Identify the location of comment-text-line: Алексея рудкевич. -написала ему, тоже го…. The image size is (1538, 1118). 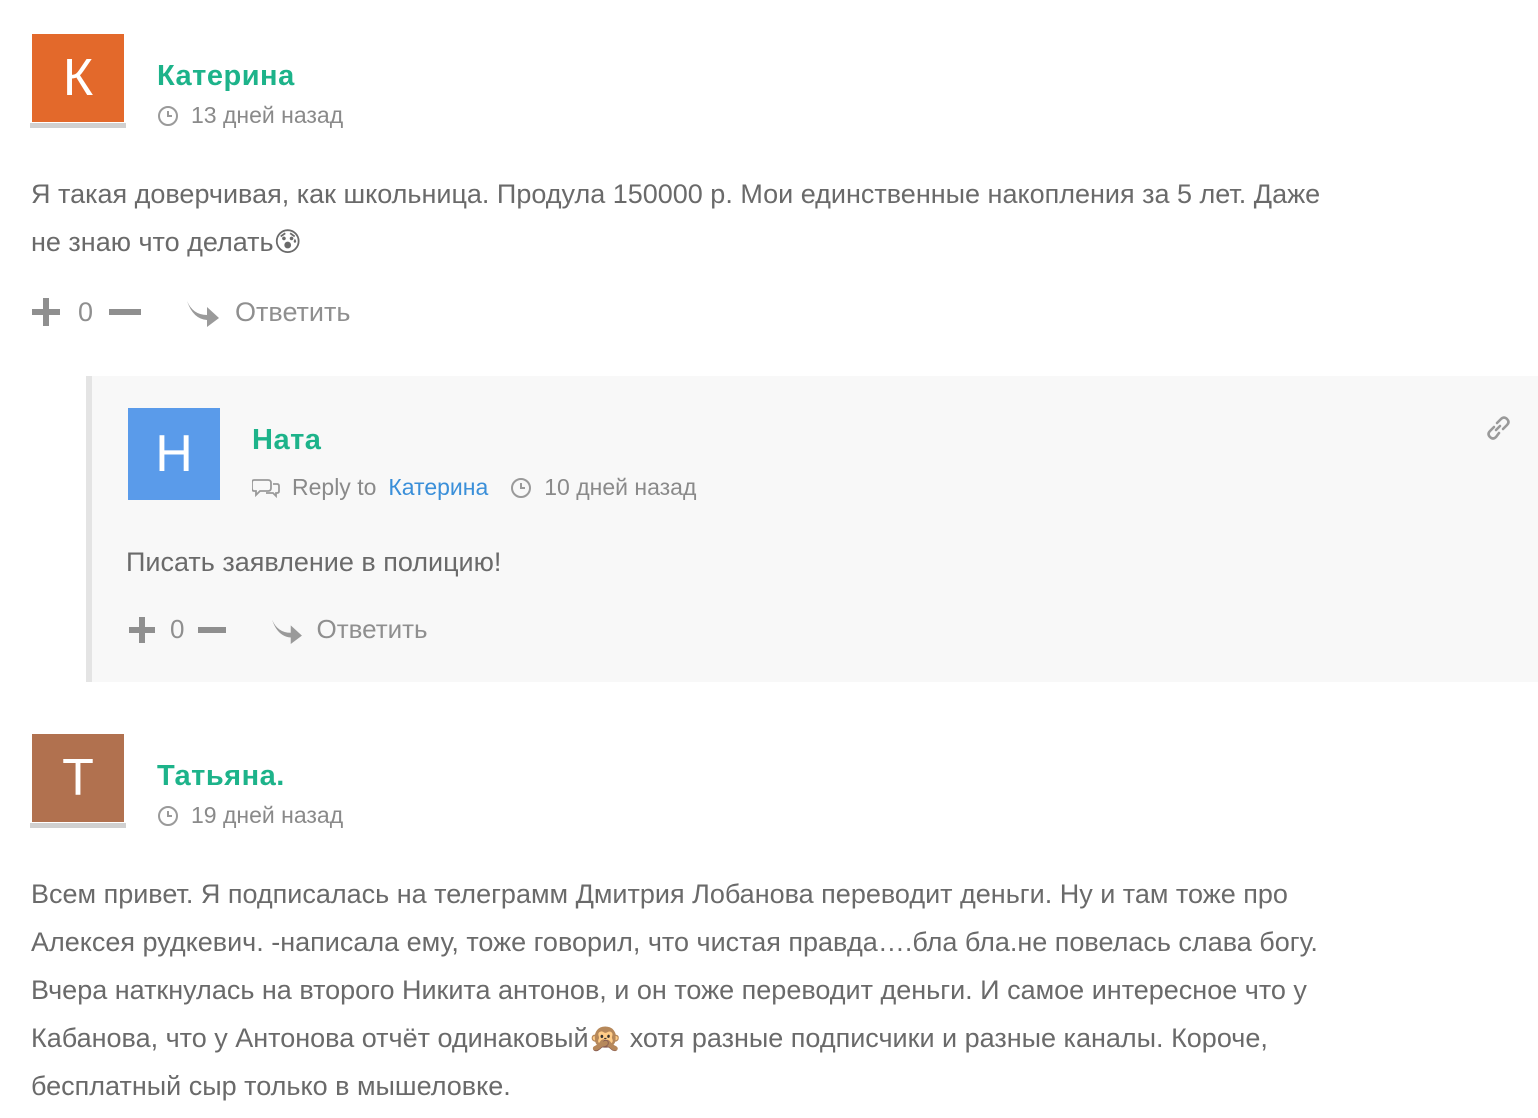
(674, 942).